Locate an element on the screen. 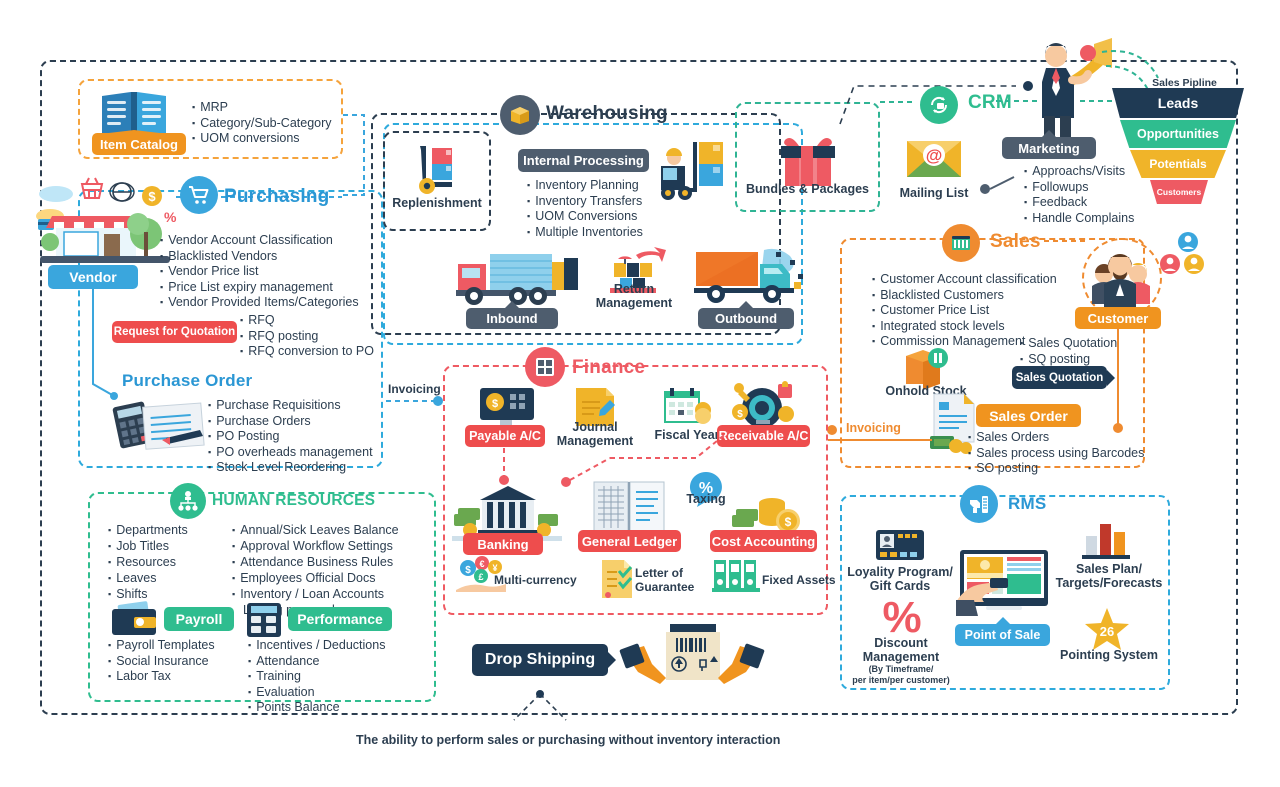 This screenshot has height=787, width=1280. crm-icon is located at coordinates (939, 105).